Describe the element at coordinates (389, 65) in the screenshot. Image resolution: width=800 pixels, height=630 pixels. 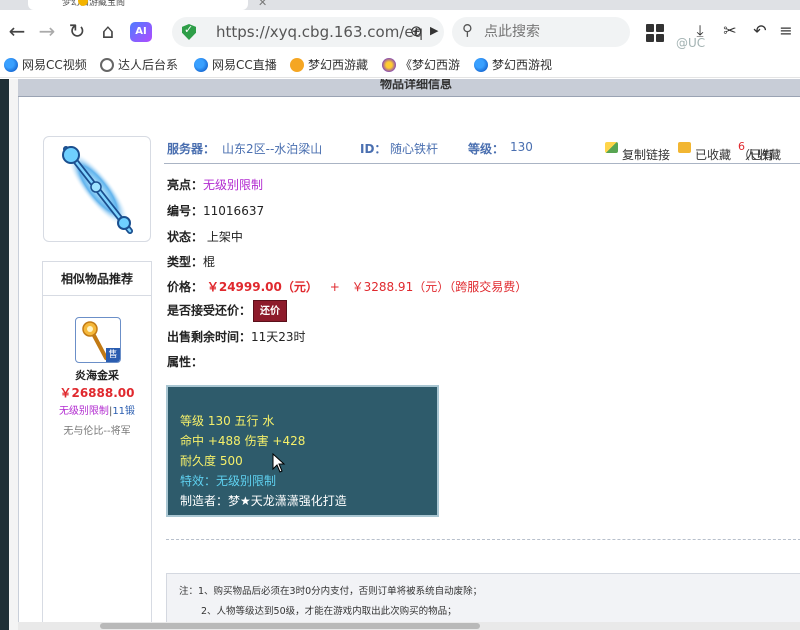
I see `xy-icon` at that location.